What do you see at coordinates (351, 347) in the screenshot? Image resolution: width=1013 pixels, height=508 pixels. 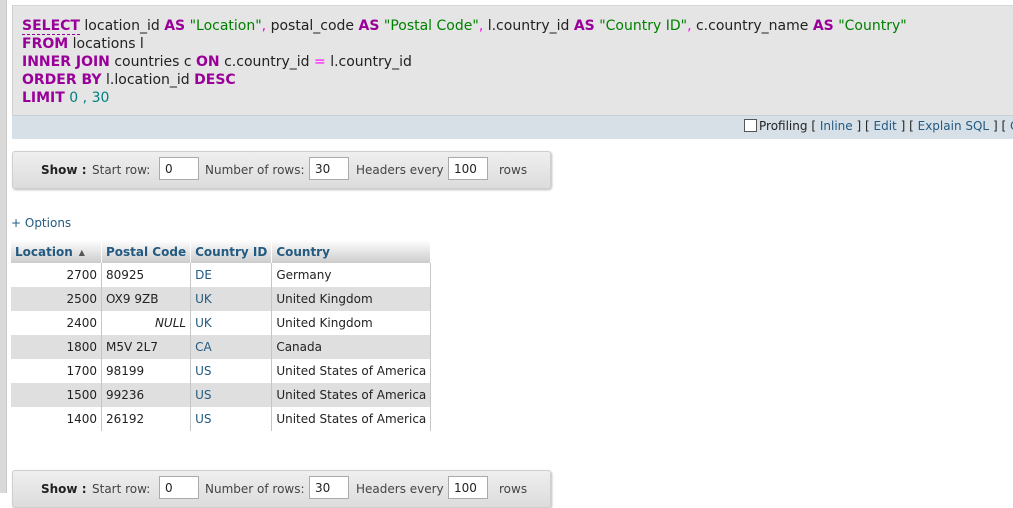 I see `country-cell: Canada` at bounding box center [351, 347].